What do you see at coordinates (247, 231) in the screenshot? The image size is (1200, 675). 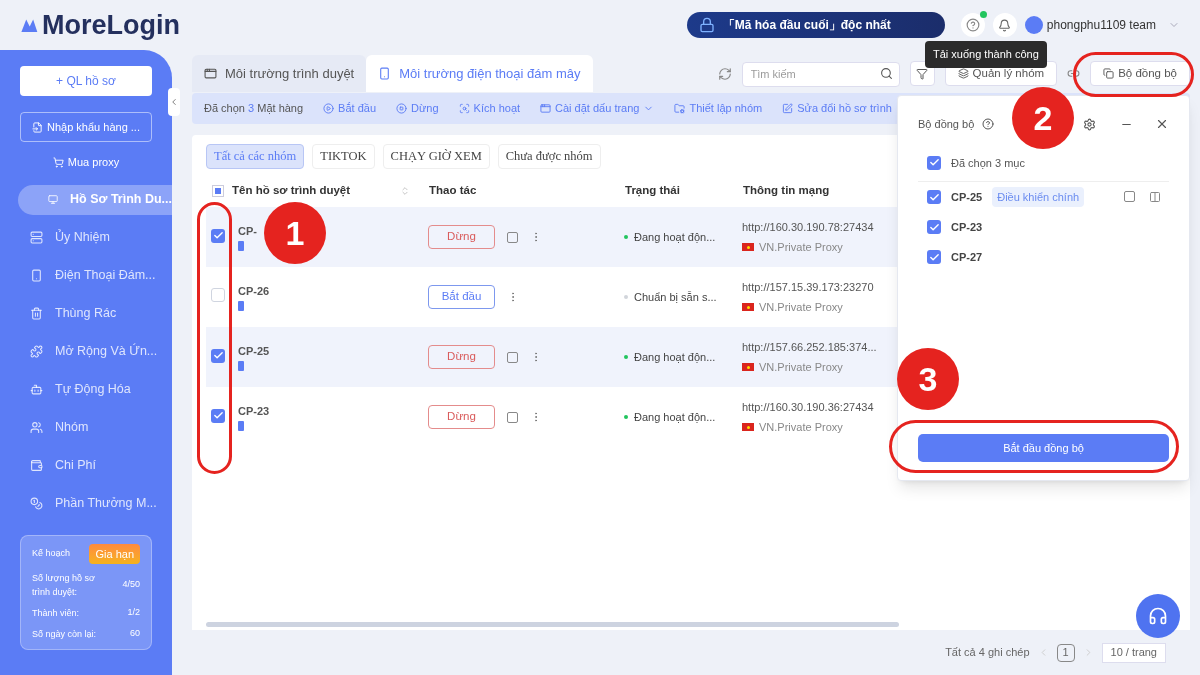 I see `profile-name: CP-` at bounding box center [247, 231].